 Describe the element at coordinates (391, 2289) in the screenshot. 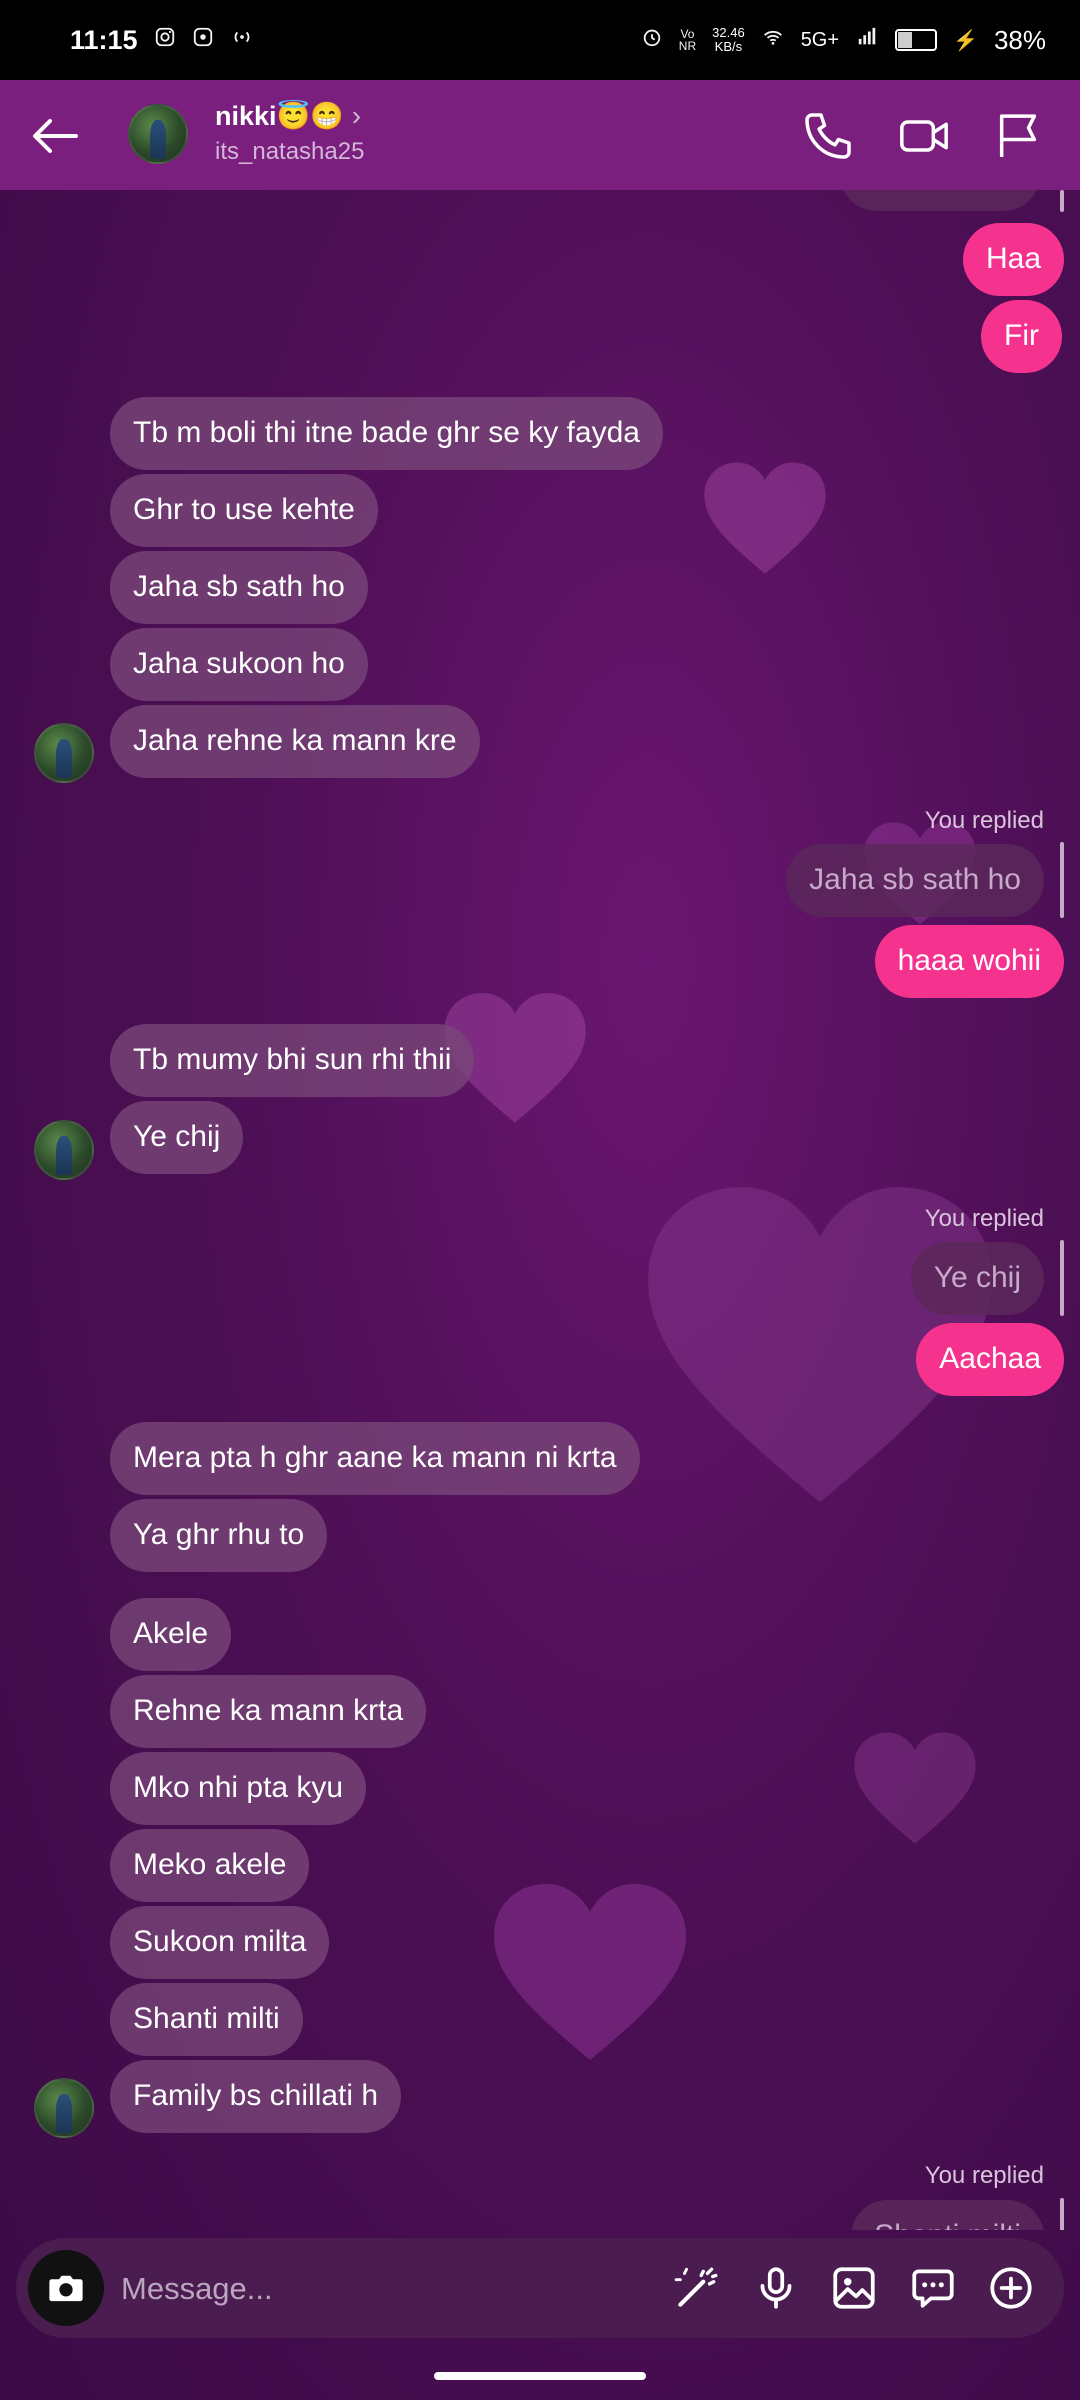

I see `message-input` at that location.